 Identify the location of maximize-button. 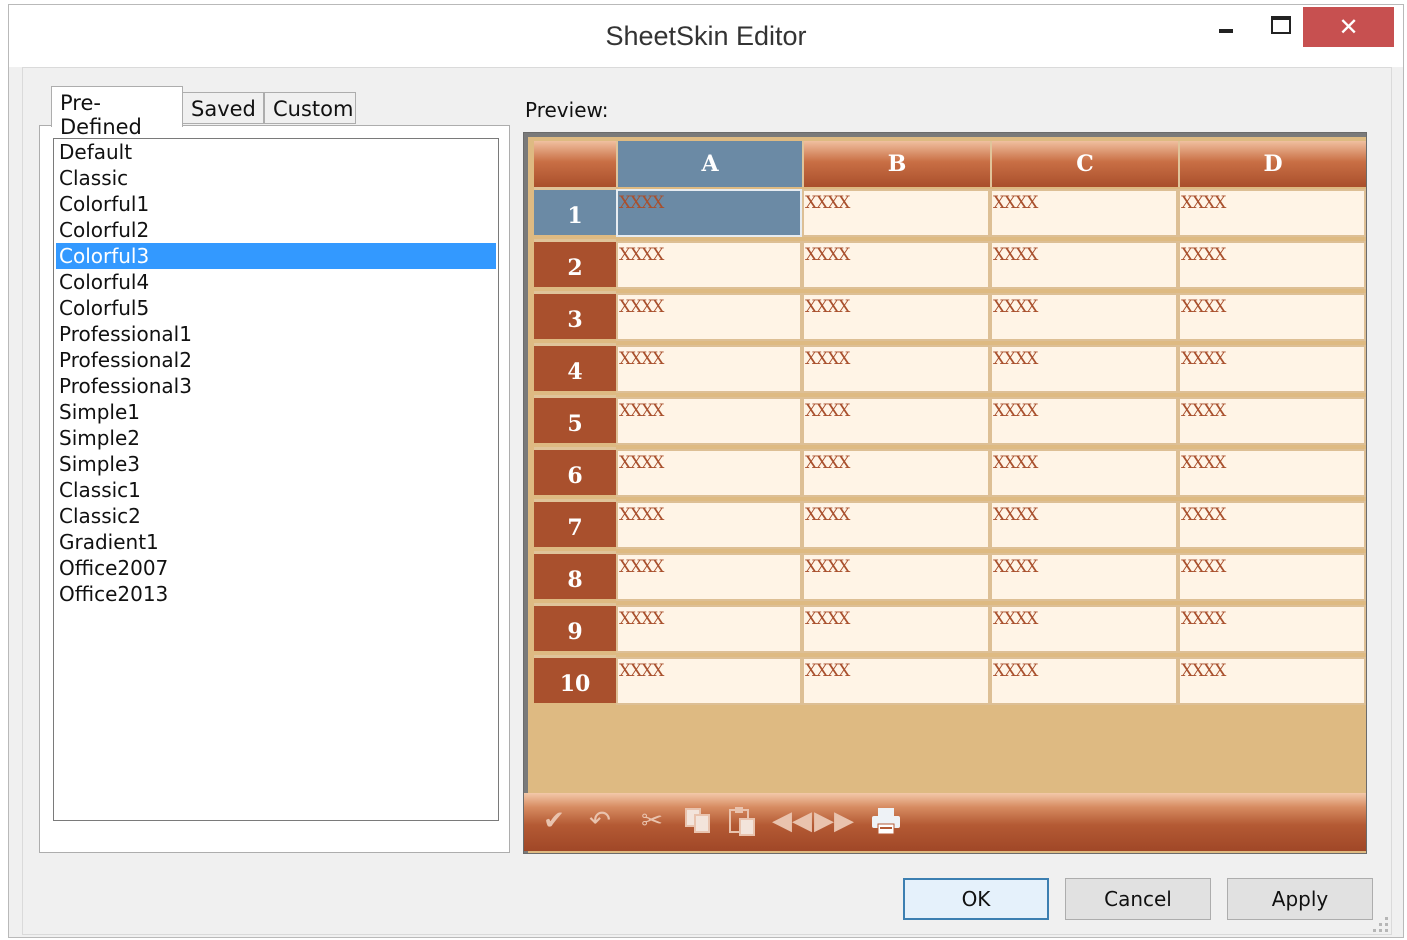
(1281, 25).